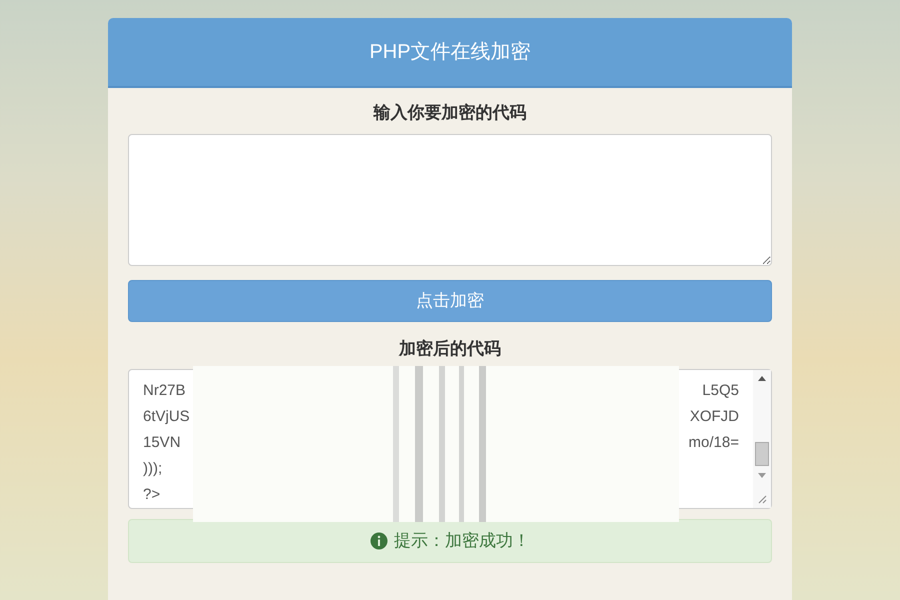  I want to click on alert-text: 提示：加密成功！, so click(462, 541).